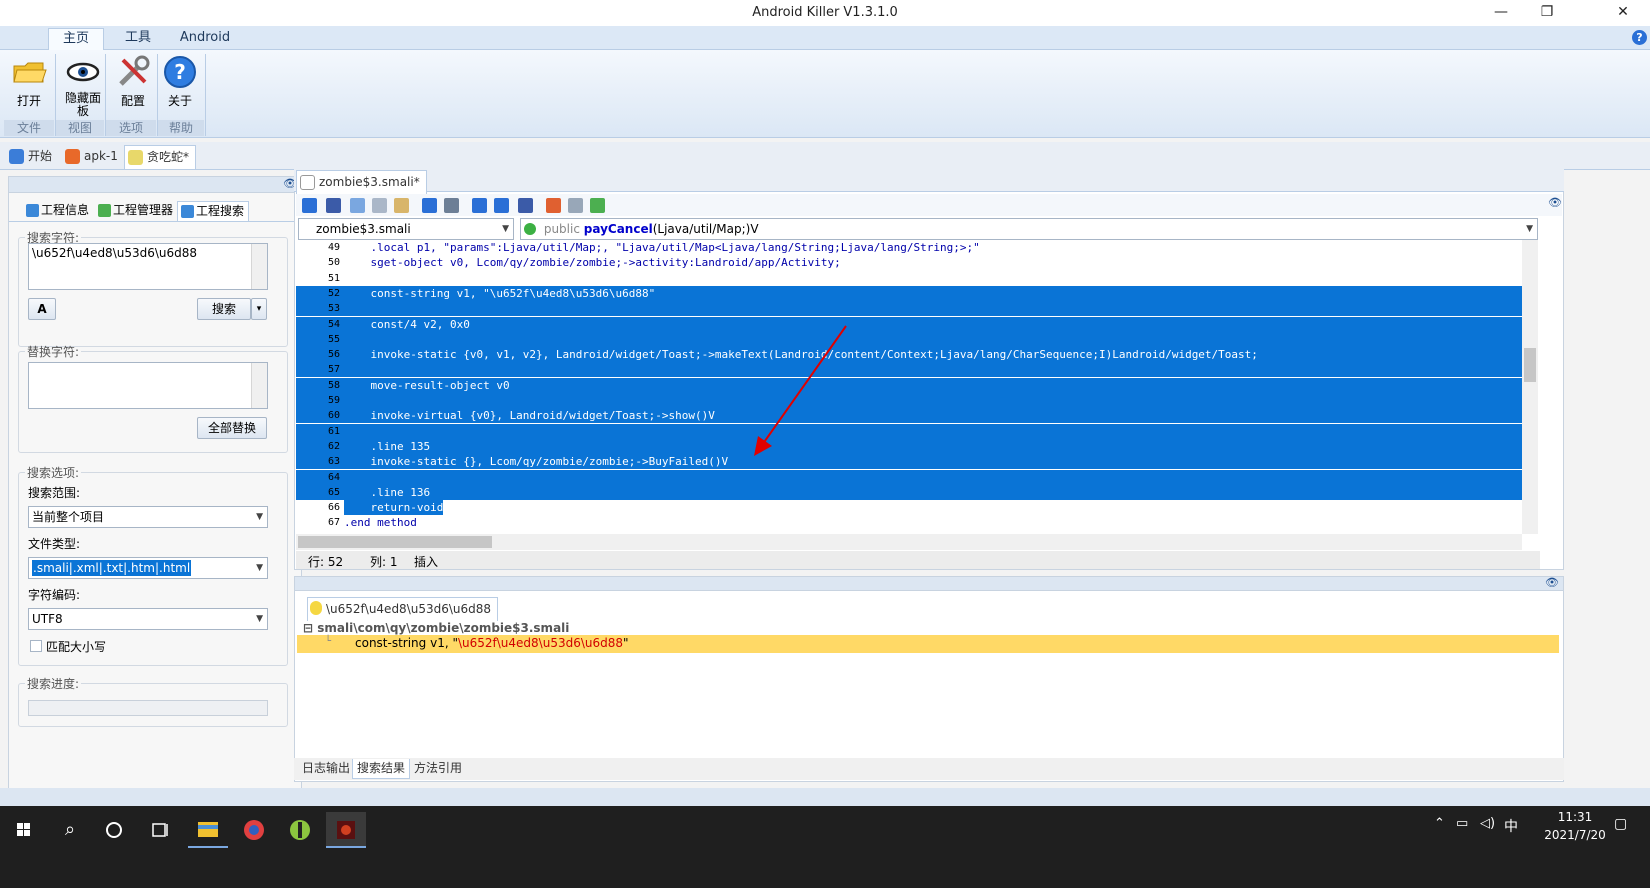  Describe the element at coordinates (224, 309) in the screenshot. I see `search-button: 搜索` at that location.